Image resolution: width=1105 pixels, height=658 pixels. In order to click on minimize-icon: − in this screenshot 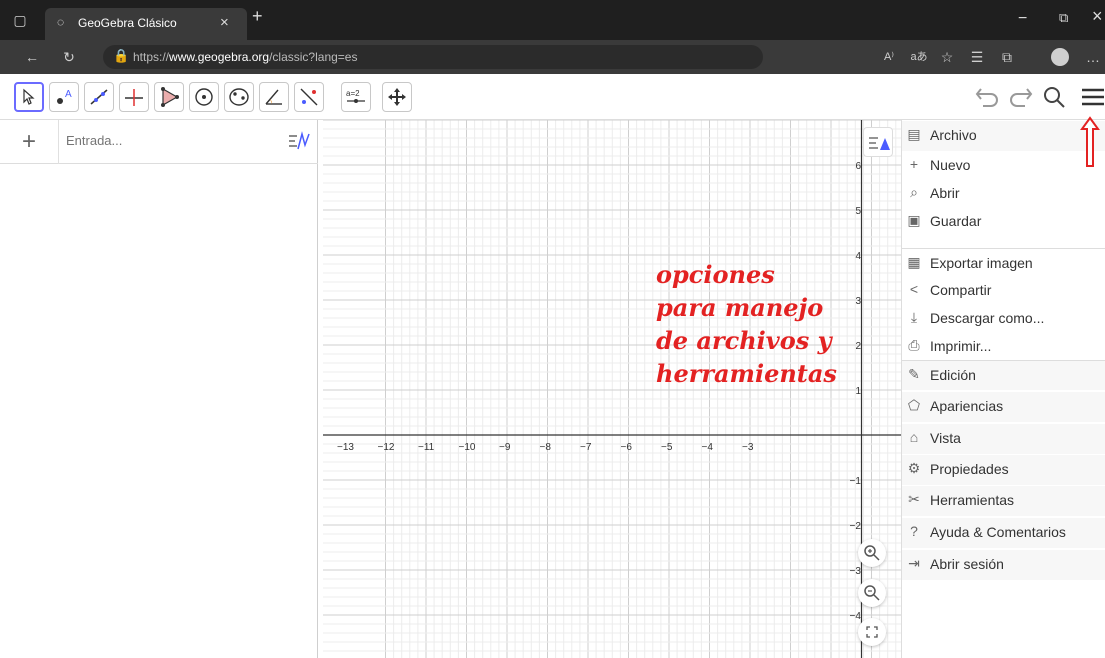, I will do `click(1022, 19)`.